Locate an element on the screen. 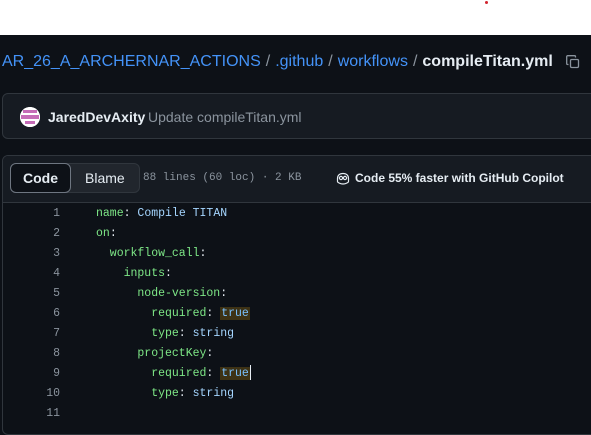 The width and height of the screenshot is (591, 435). line-content: workflow_call: is located at coordinates (154, 254).